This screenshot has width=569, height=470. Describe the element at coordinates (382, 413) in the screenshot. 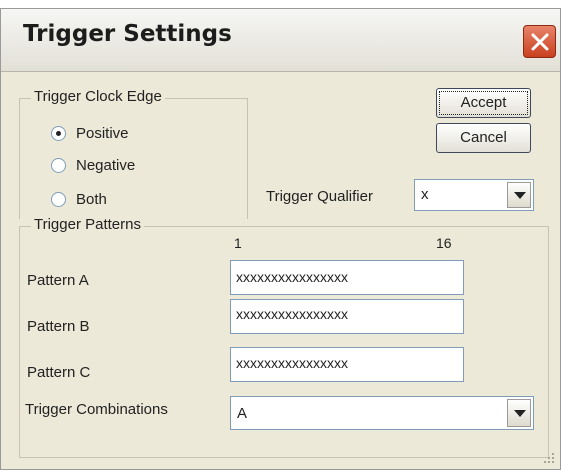

I see `trigger-combinations-select: A` at that location.